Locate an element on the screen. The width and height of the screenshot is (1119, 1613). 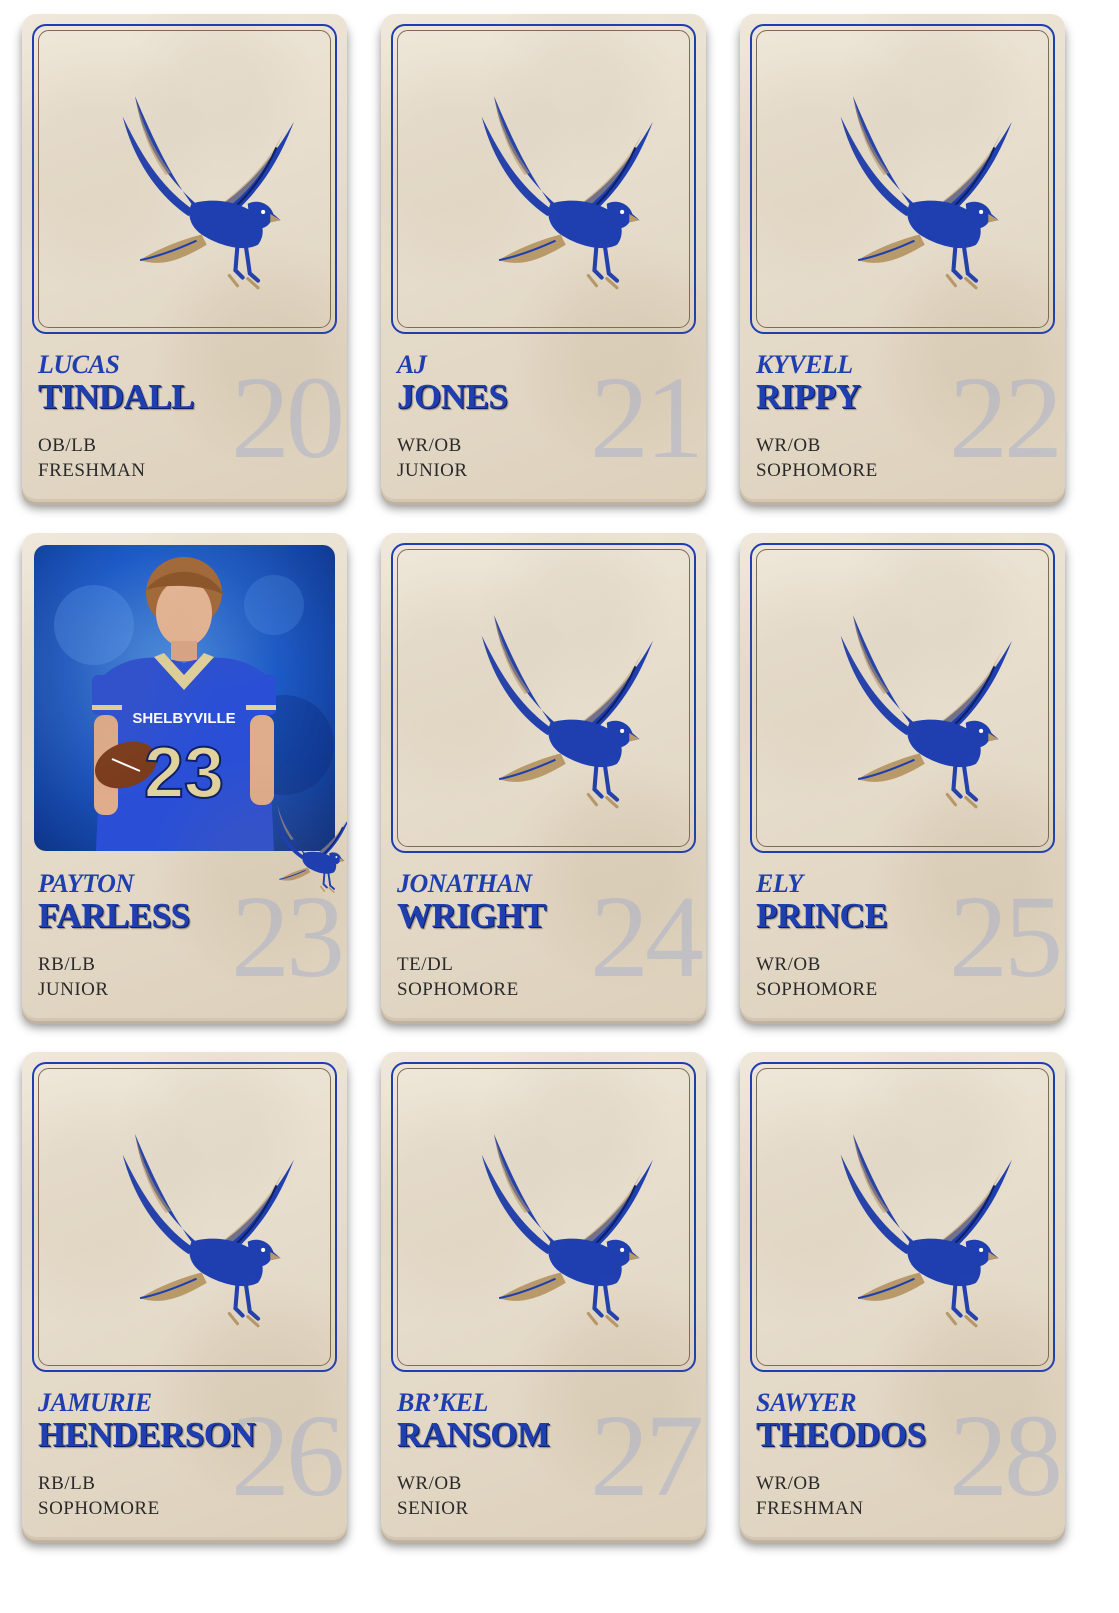
jersey-number: 27 is located at coordinates (647, 1455).